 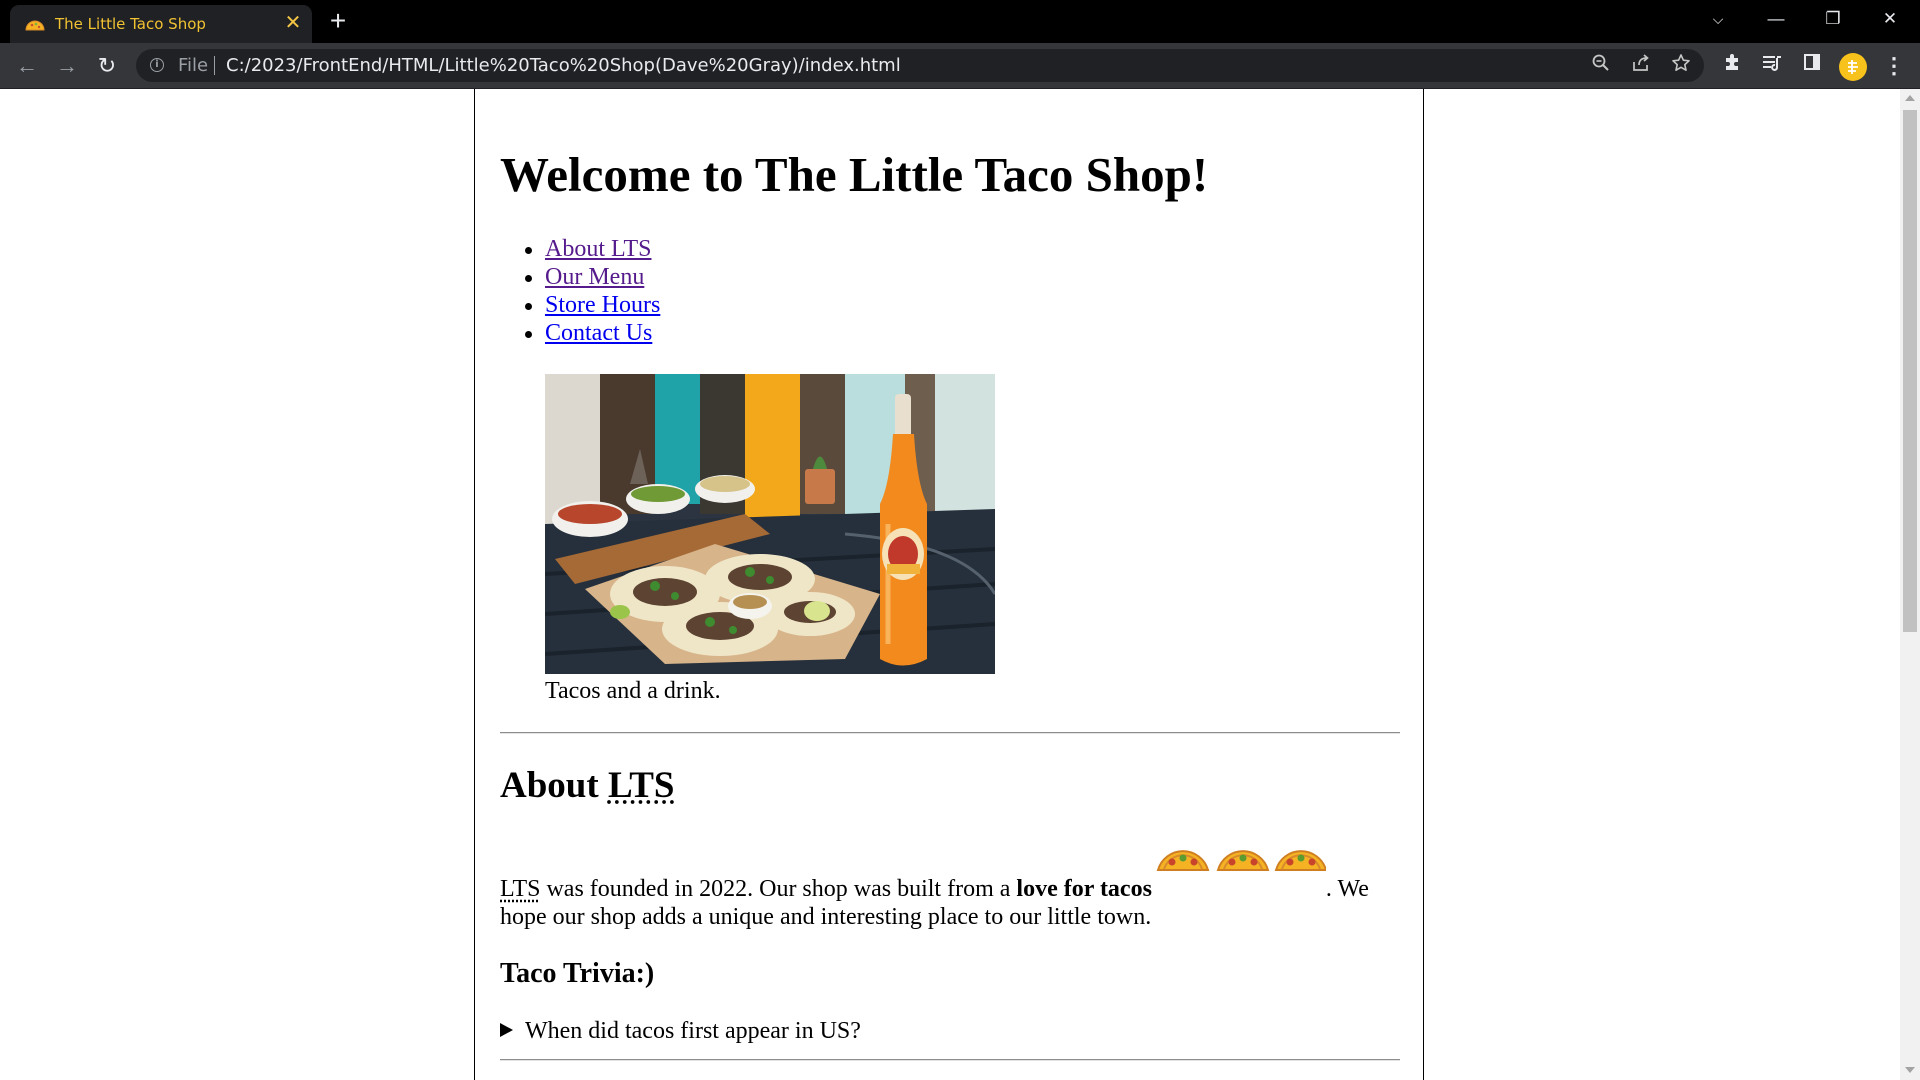 I want to click on nav-link-menu: Our Menu, so click(x=594, y=277).